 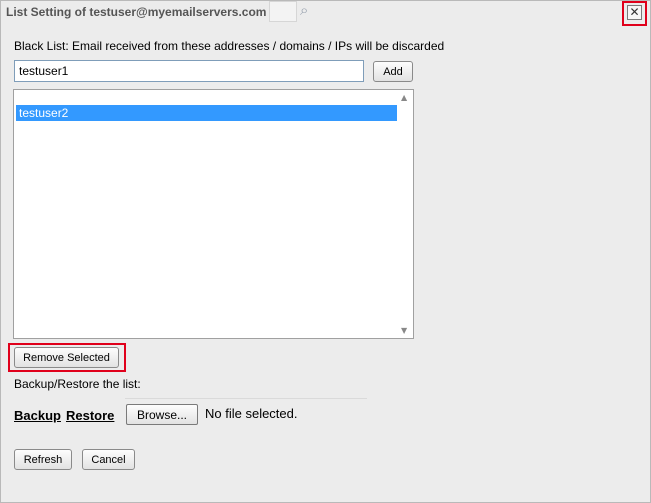 I want to click on scroll-up-icon: ▲, so click(x=404, y=97).